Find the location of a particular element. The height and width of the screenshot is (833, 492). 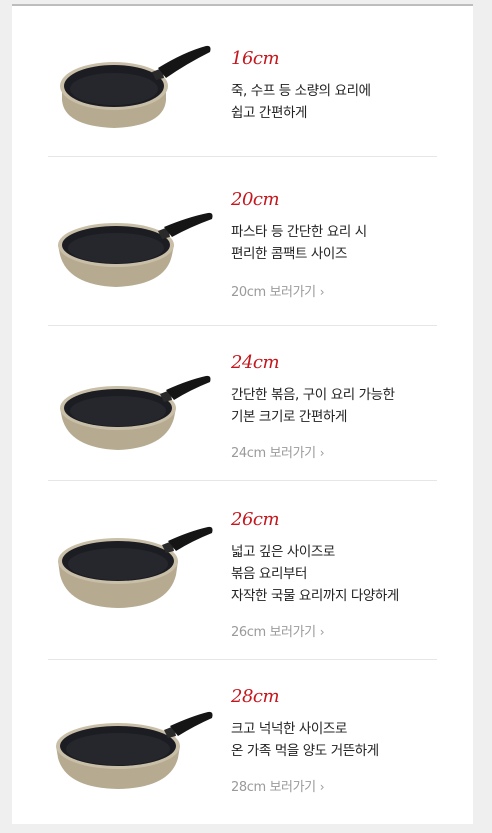

link-label: 26cm 보러가기 is located at coordinates (273, 632).